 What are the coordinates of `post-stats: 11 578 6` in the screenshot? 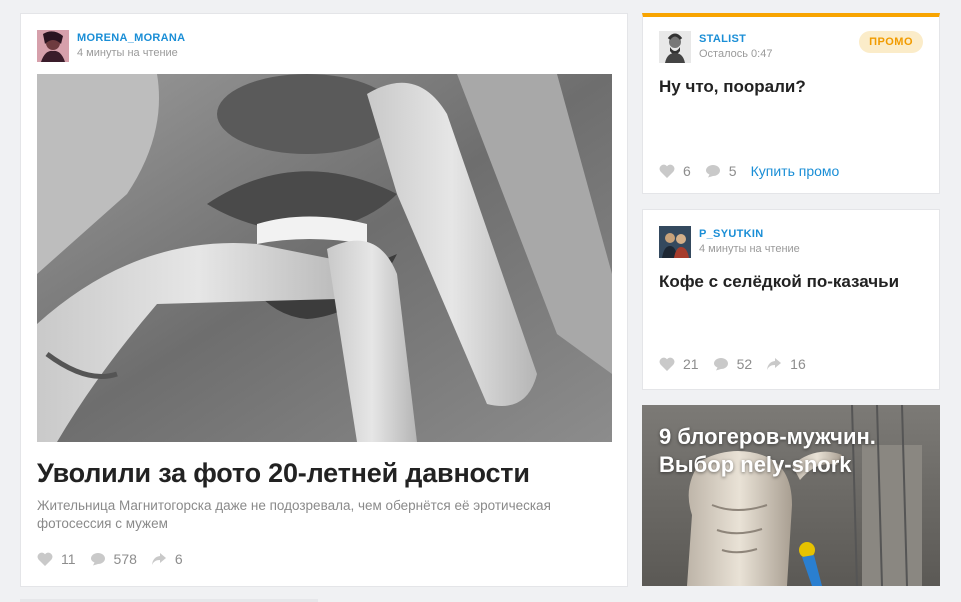 It's located at (117, 559).